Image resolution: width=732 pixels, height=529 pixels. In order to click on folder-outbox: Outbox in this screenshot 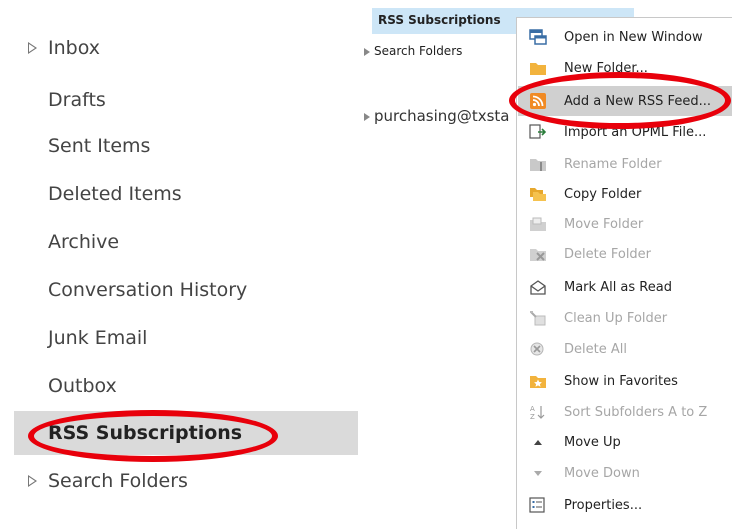, I will do `click(186, 386)`.